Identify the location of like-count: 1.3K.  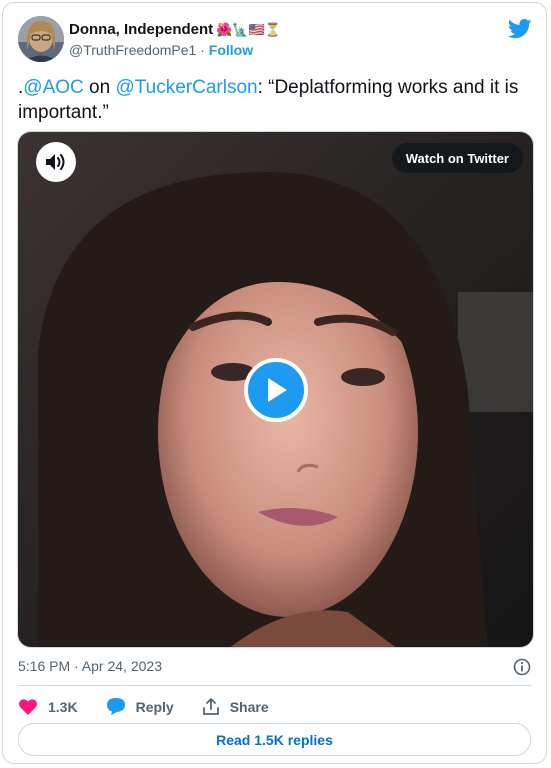
(63, 706).